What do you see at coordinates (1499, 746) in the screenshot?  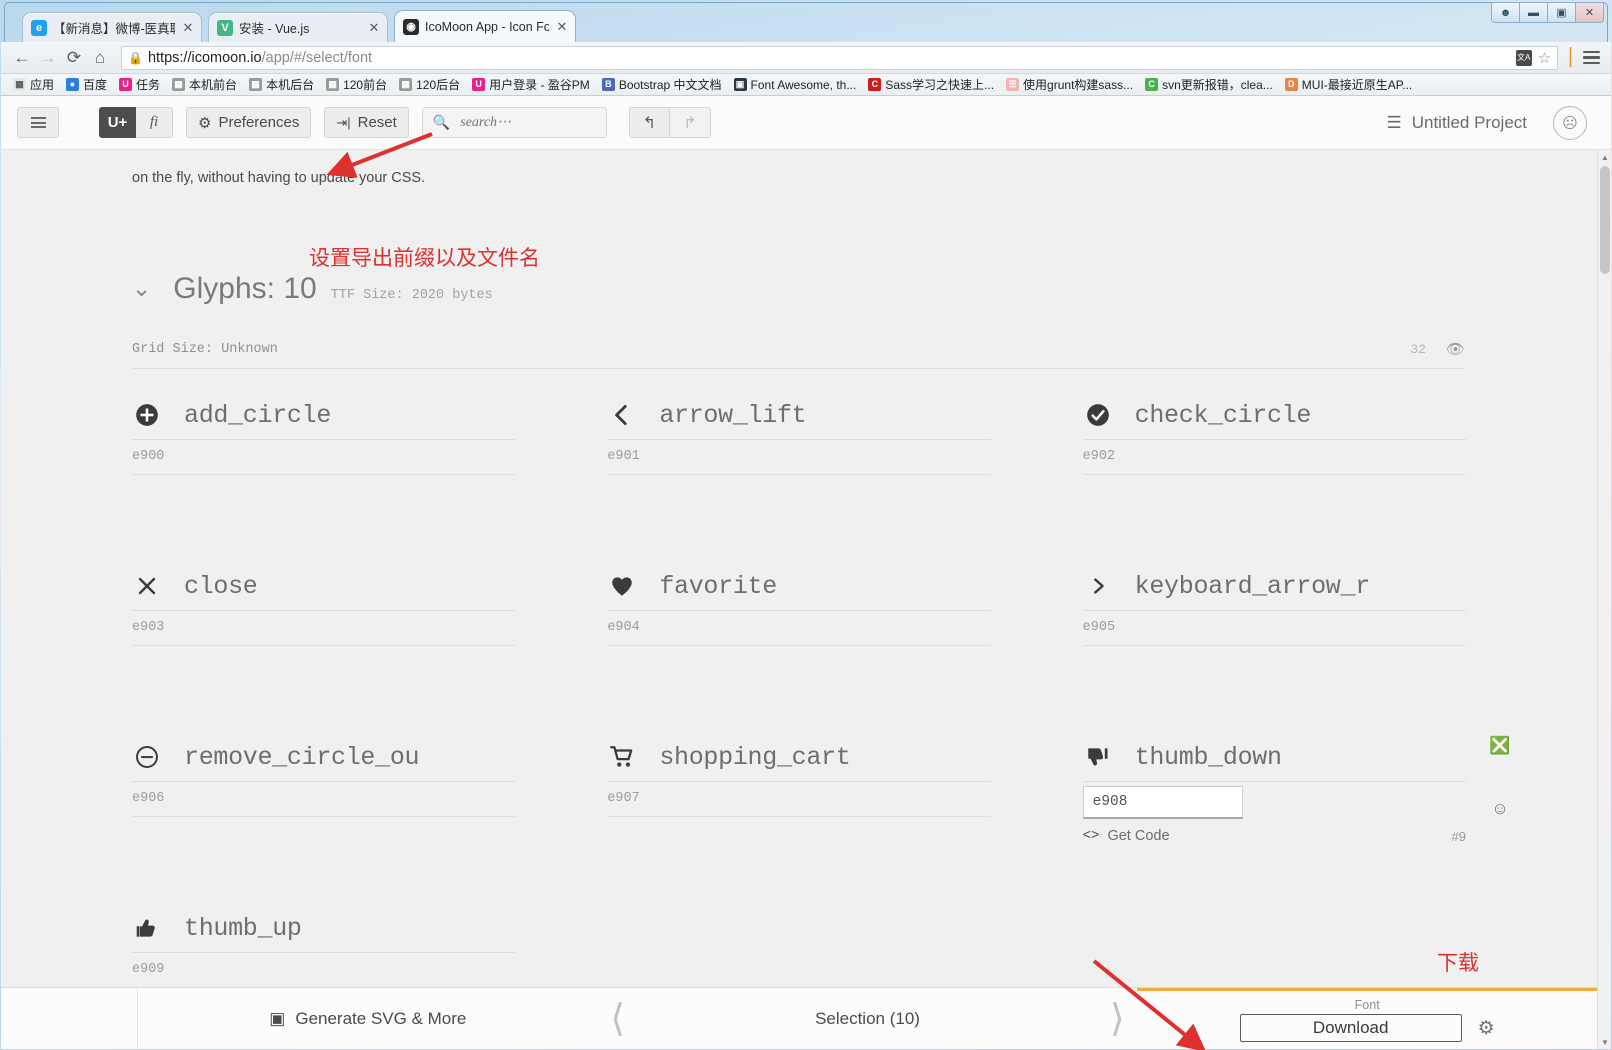 I see `remove-glyph-icon: ❎` at bounding box center [1499, 746].